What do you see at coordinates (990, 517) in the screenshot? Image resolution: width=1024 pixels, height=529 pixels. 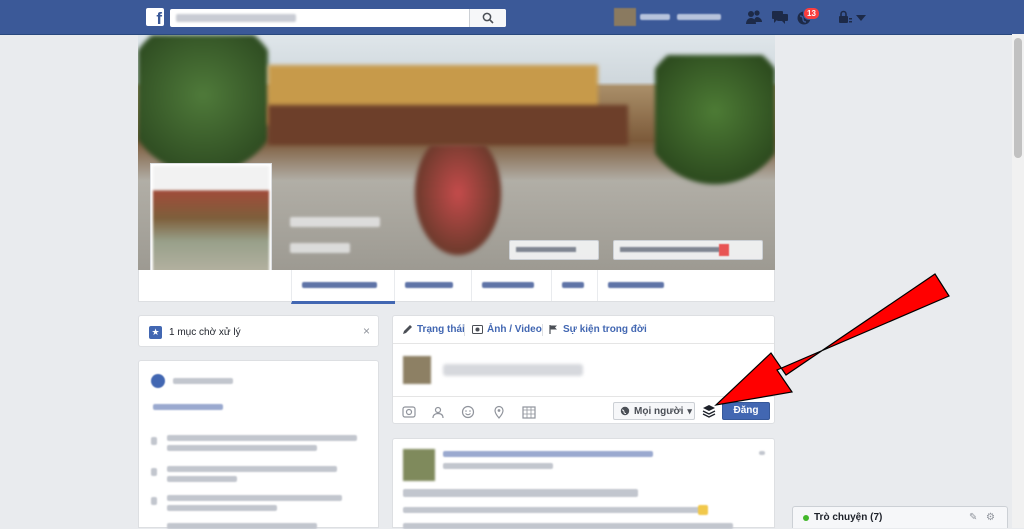 I see `gear-icon: ⚙` at bounding box center [990, 517].